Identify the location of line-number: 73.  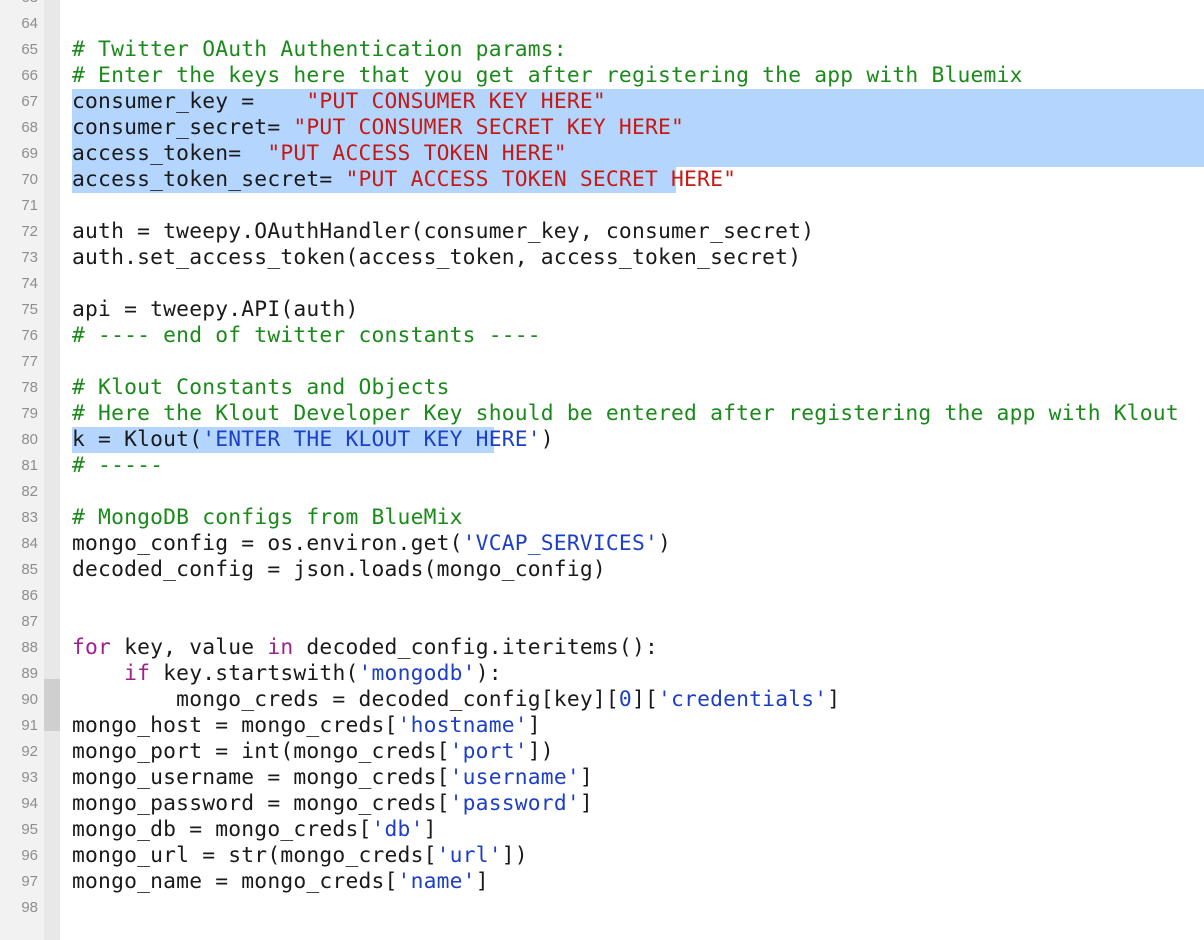
(29, 257).